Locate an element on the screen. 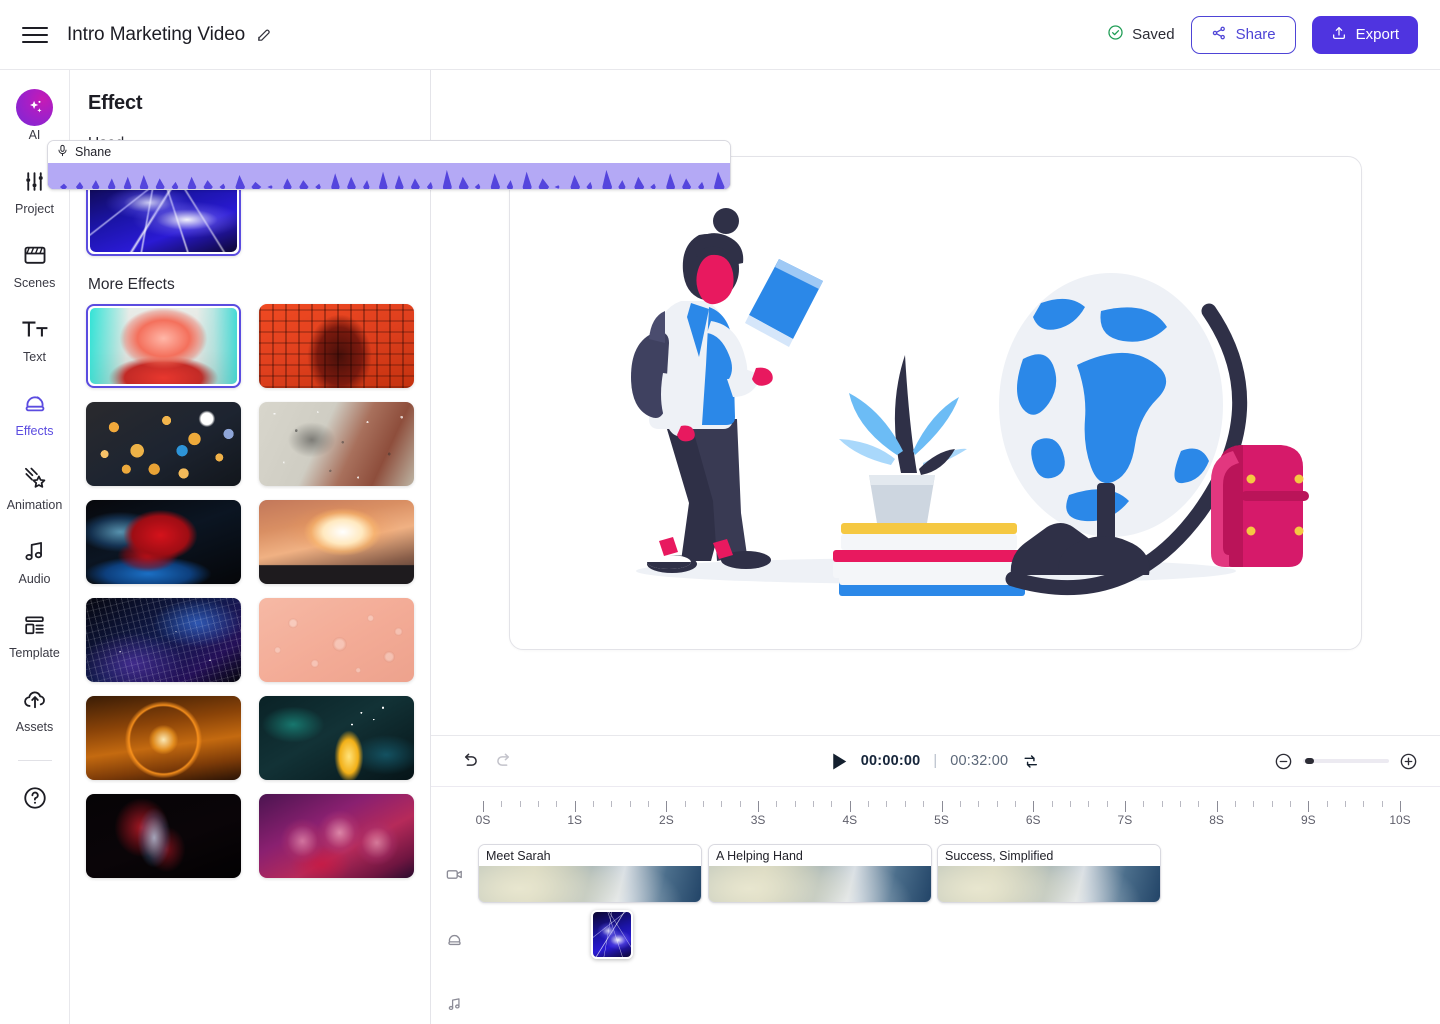 This screenshot has width=1440, height=1024. save-status: Saved is located at coordinates (1141, 34).